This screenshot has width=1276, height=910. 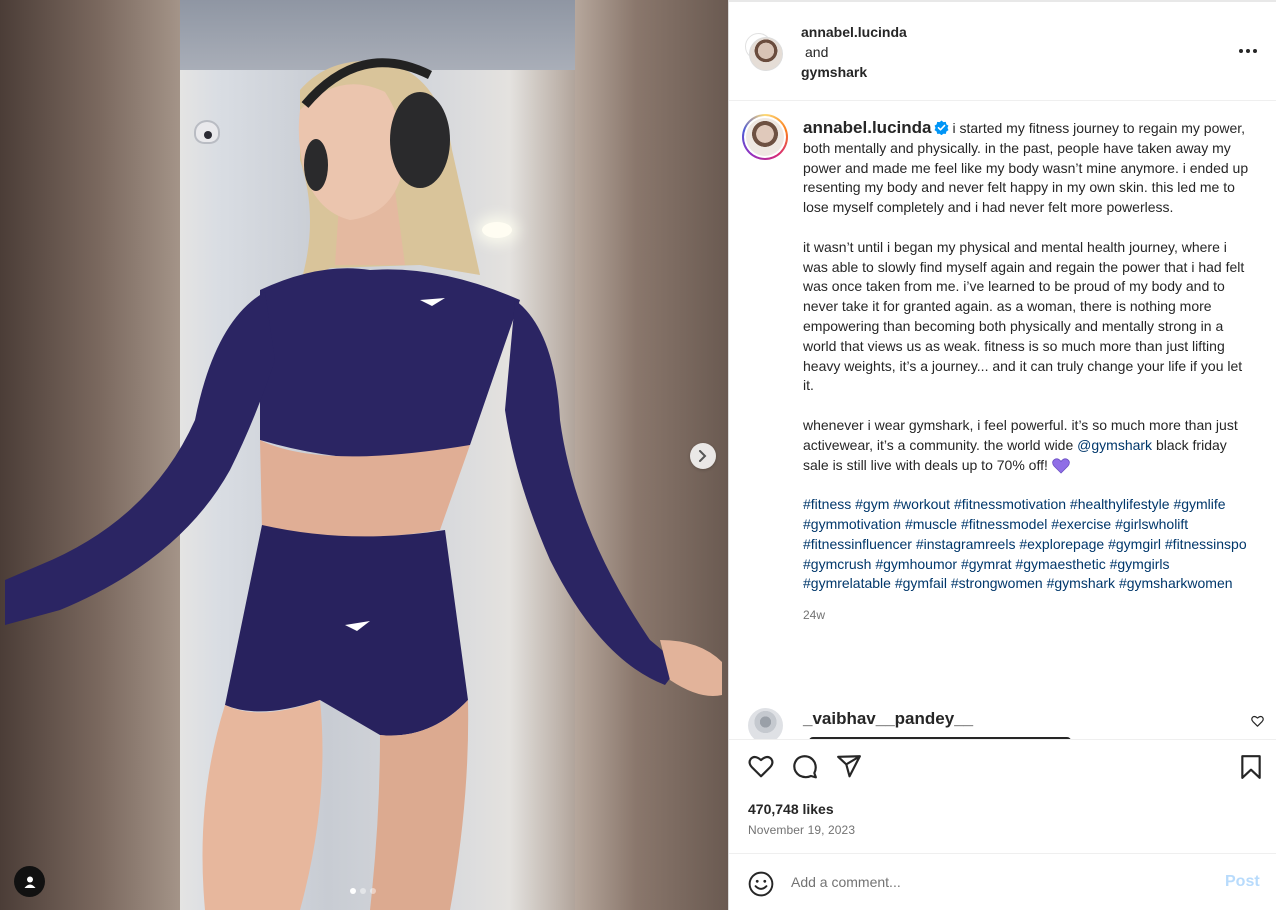 I want to click on tagged-users-button, so click(x=29, y=881).